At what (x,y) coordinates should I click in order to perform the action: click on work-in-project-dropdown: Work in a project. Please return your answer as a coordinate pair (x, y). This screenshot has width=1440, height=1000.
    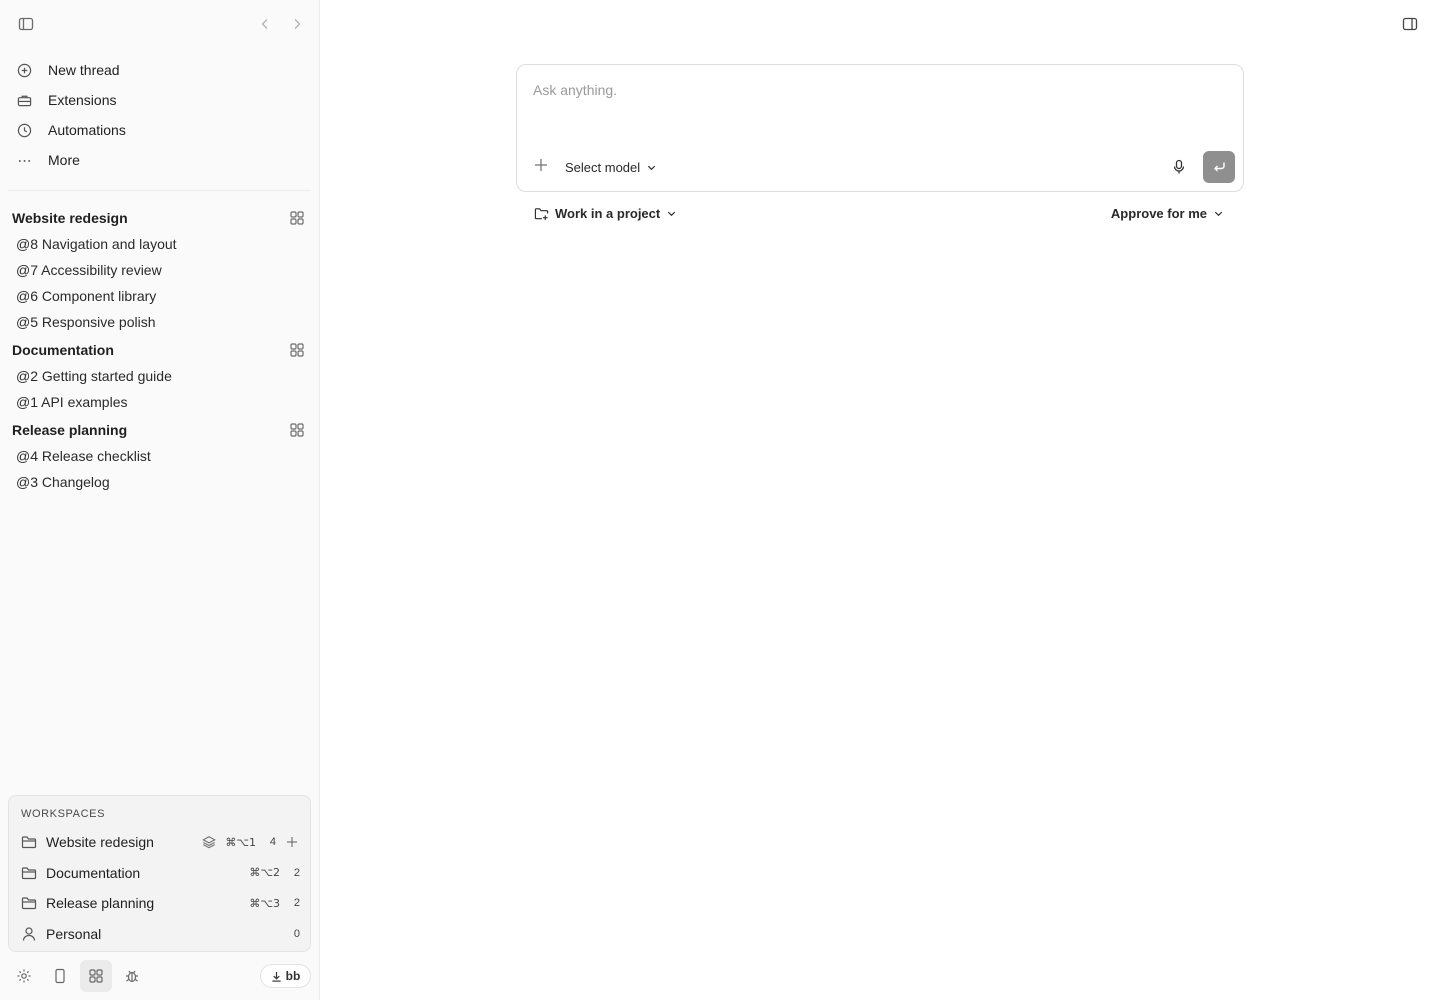
    Looking at the image, I should click on (605, 213).